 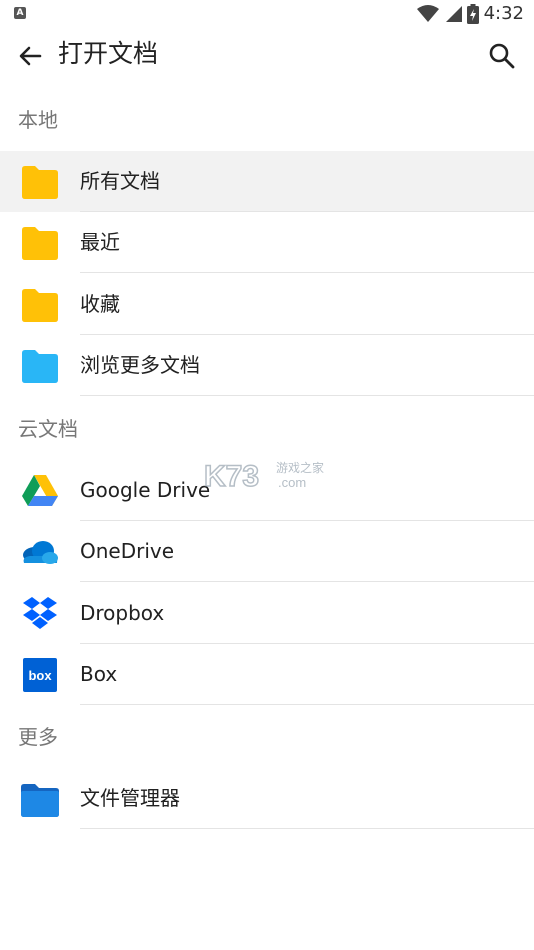 What do you see at coordinates (267, 242) in the screenshot?
I see `list-item-recent: 最近` at bounding box center [267, 242].